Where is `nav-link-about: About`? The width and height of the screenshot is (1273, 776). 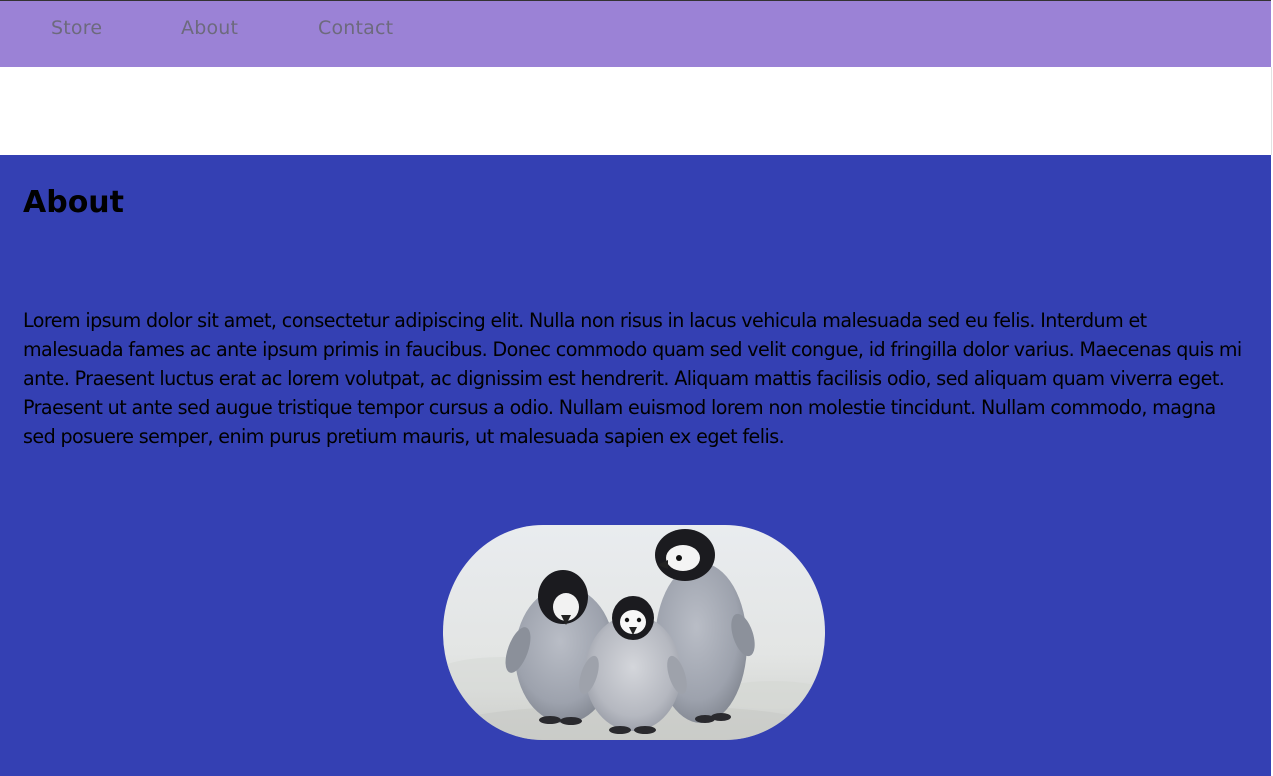 nav-link-about: About is located at coordinates (209, 28).